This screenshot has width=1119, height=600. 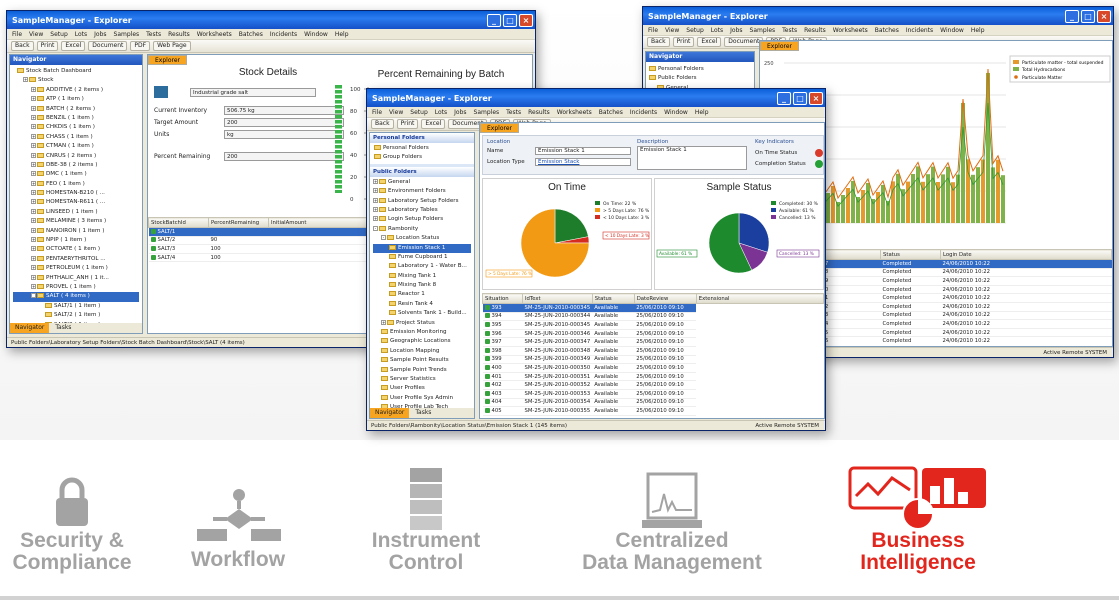 What do you see at coordinates (526, 20) in the screenshot?
I see `close-button: ×` at bounding box center [526, 20].